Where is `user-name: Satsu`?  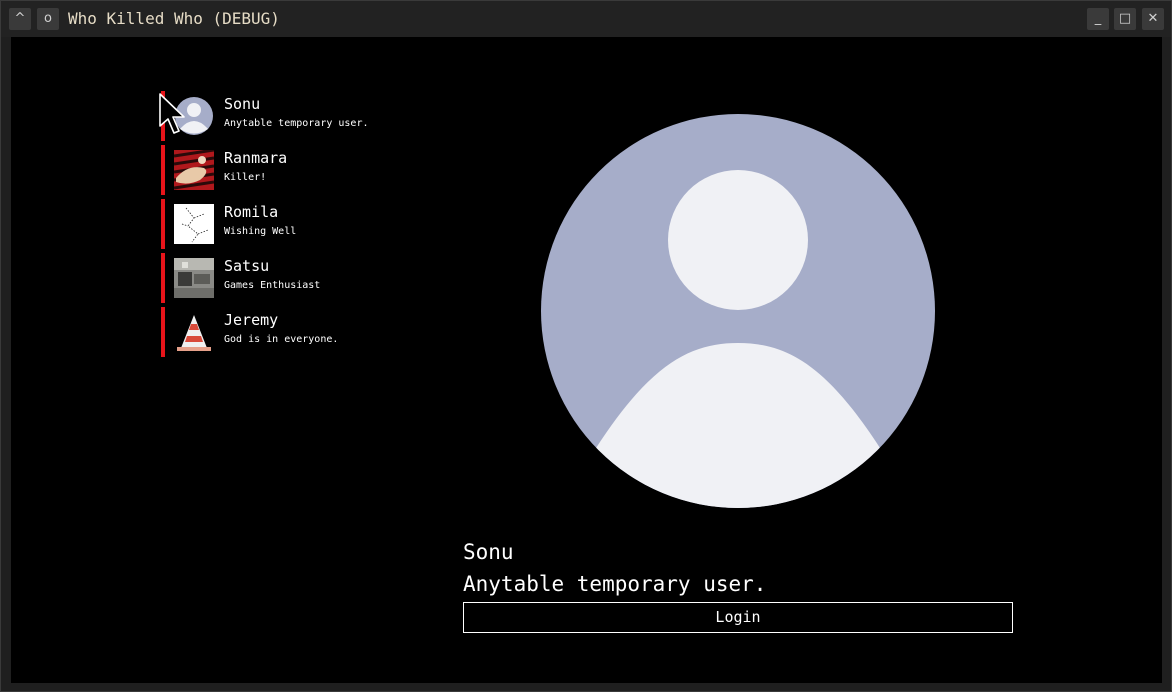
user-name: Satsu is located at coordinates (247, 266).